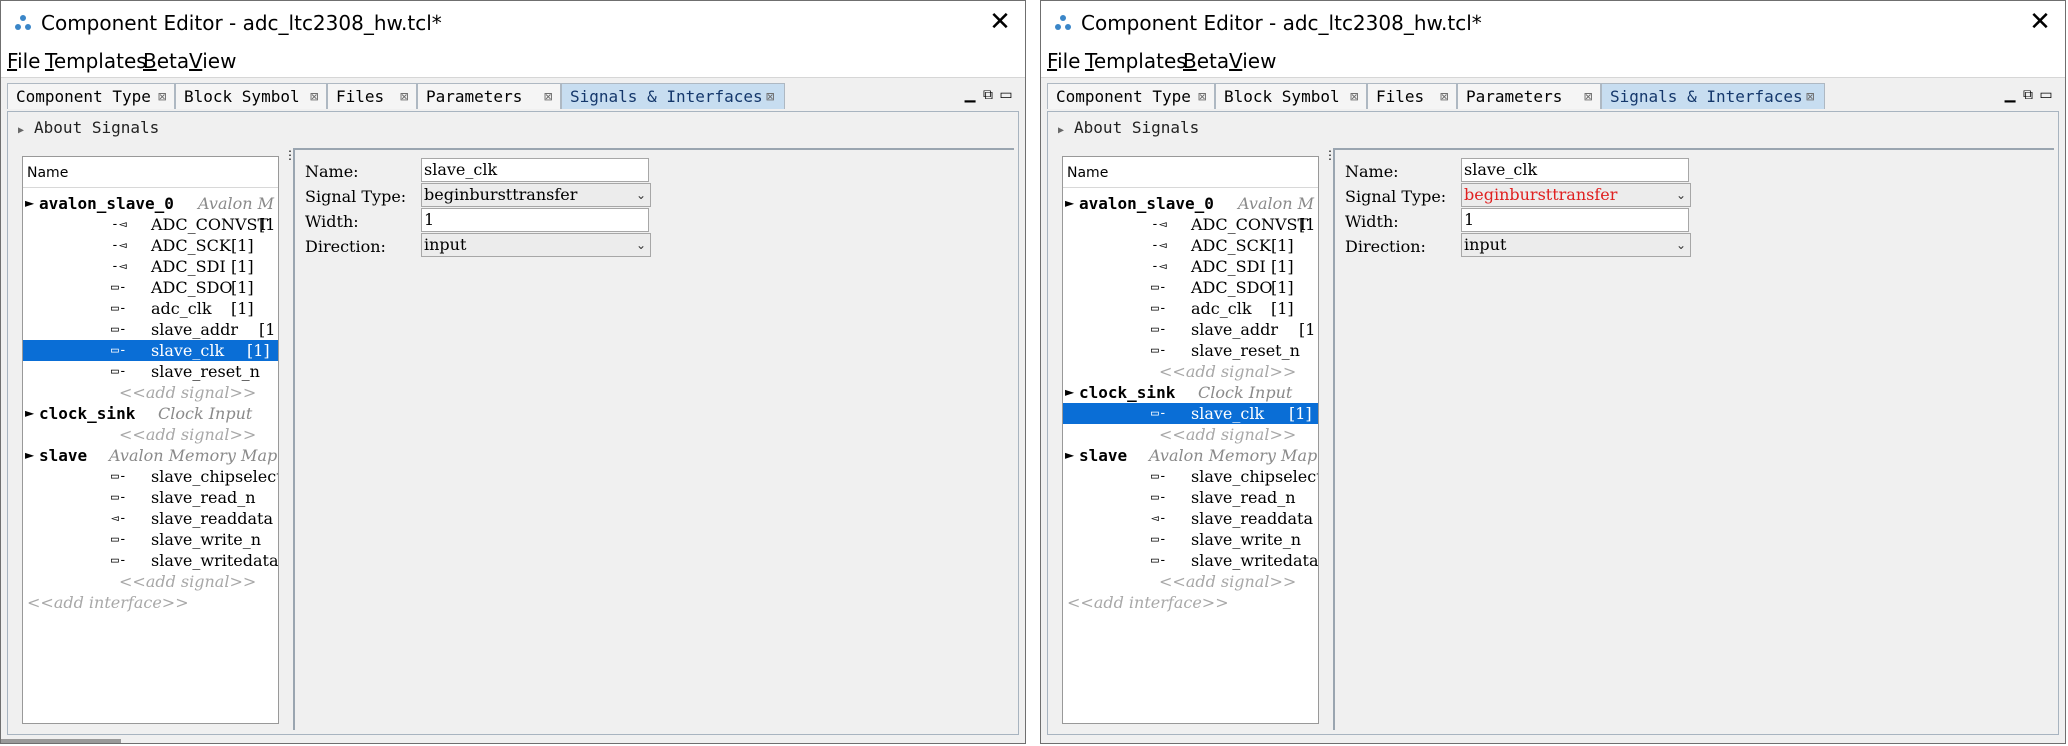 Image resolution: width=2068 pixels, height=746 pixels. I want to click on title-bar: Component Editor - adc_ltc2308_hw.tcl* ✕, so click(513, 24).